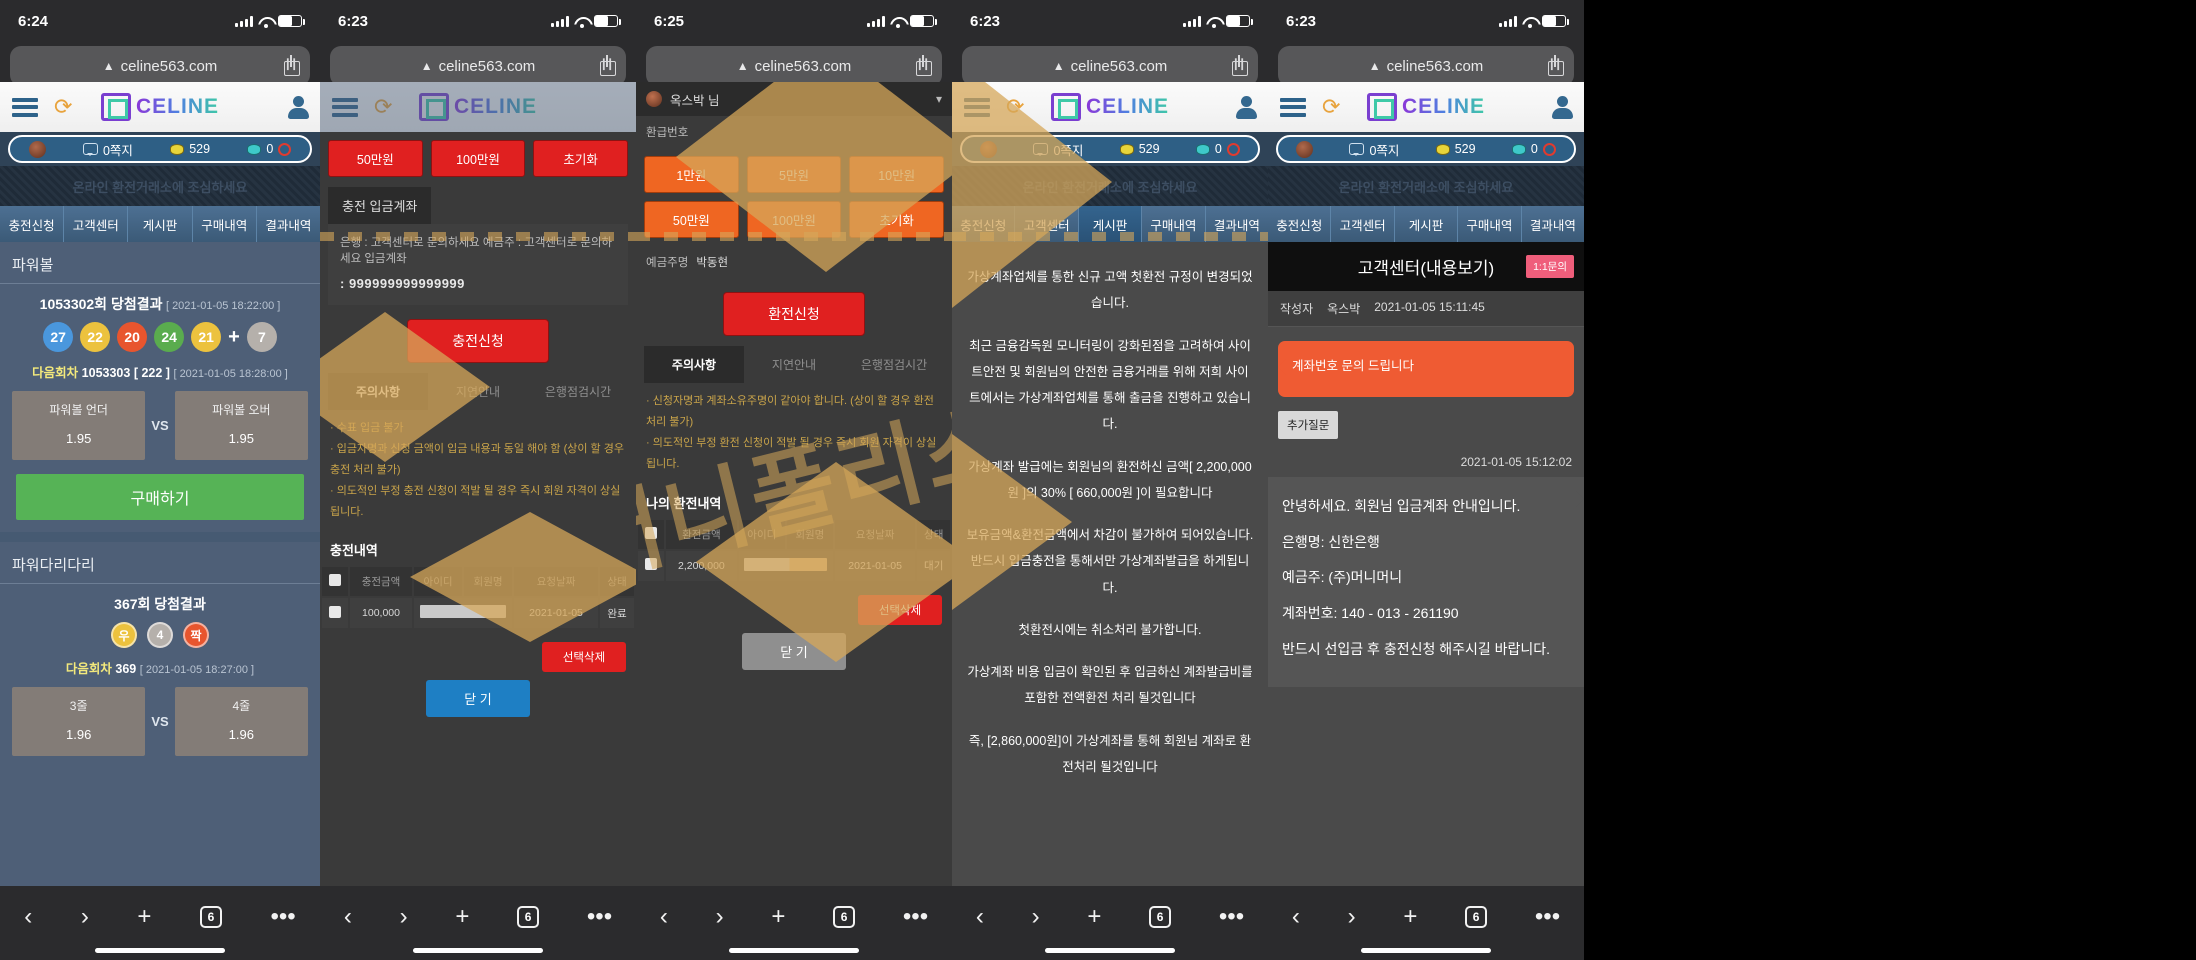 This screenshot has height=960, width=2196. Describe the element at coordinates (269, 149) in the screenshot. I see `cash-count: 0` at that location.